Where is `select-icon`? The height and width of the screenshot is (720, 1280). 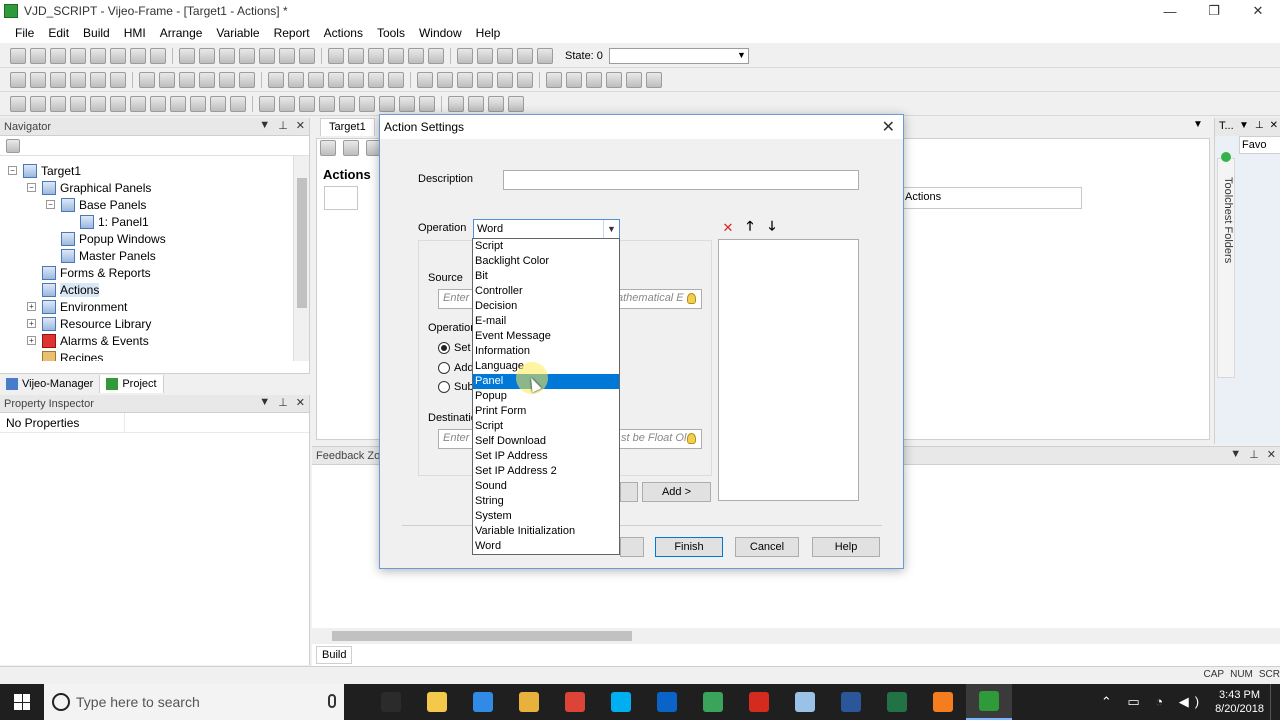 select-icon is located at coordinates (18, 79).